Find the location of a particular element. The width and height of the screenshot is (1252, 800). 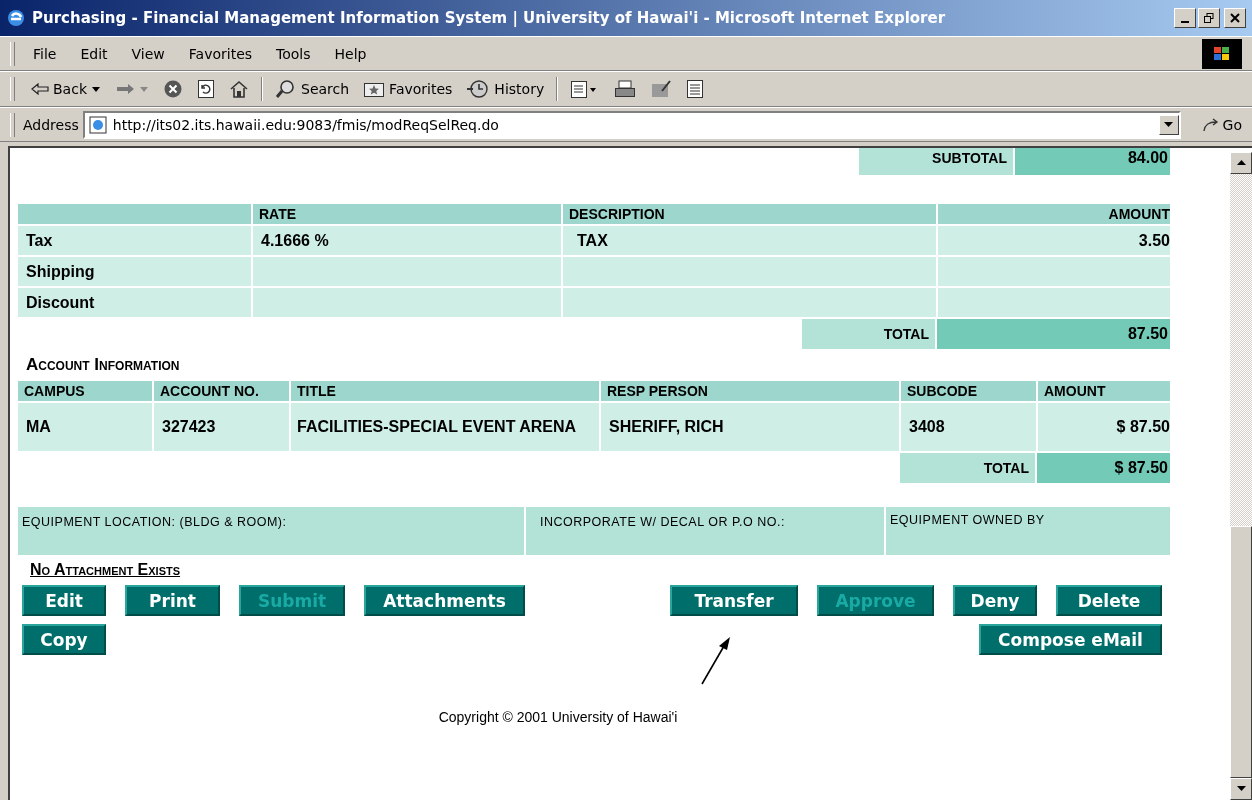

minimize-button is located at coordinates (1185, 18).